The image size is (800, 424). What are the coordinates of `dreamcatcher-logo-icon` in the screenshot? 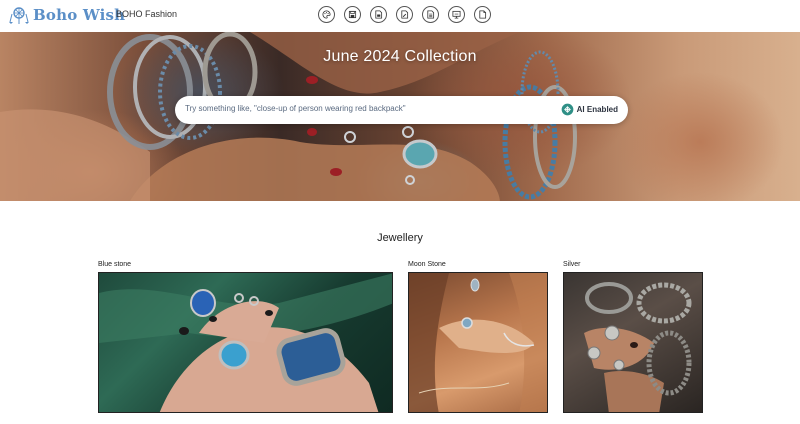 It's located at (19, 15).